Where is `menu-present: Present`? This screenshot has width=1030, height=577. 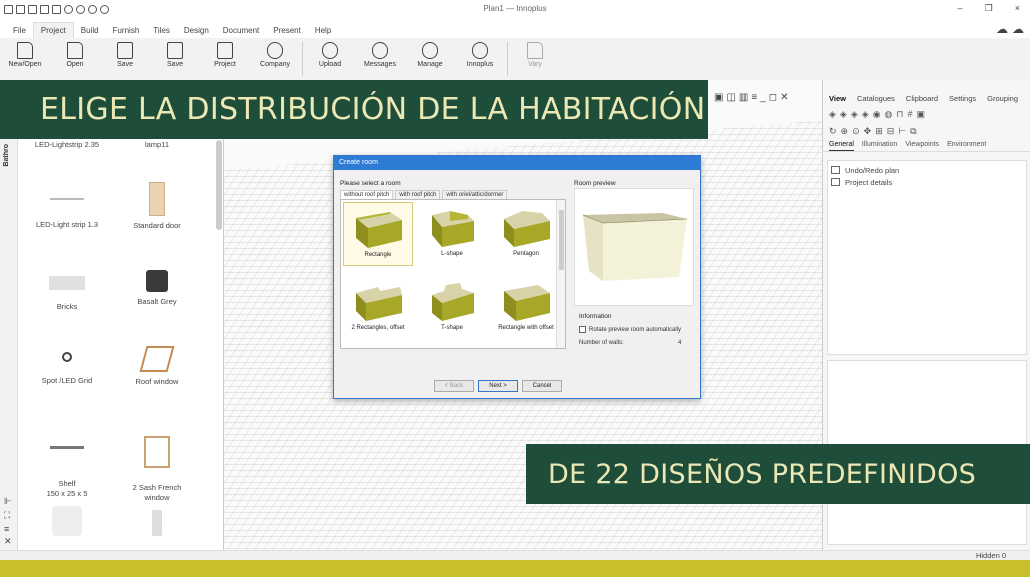
menu-present: Present is located at coordinates (287, 30).